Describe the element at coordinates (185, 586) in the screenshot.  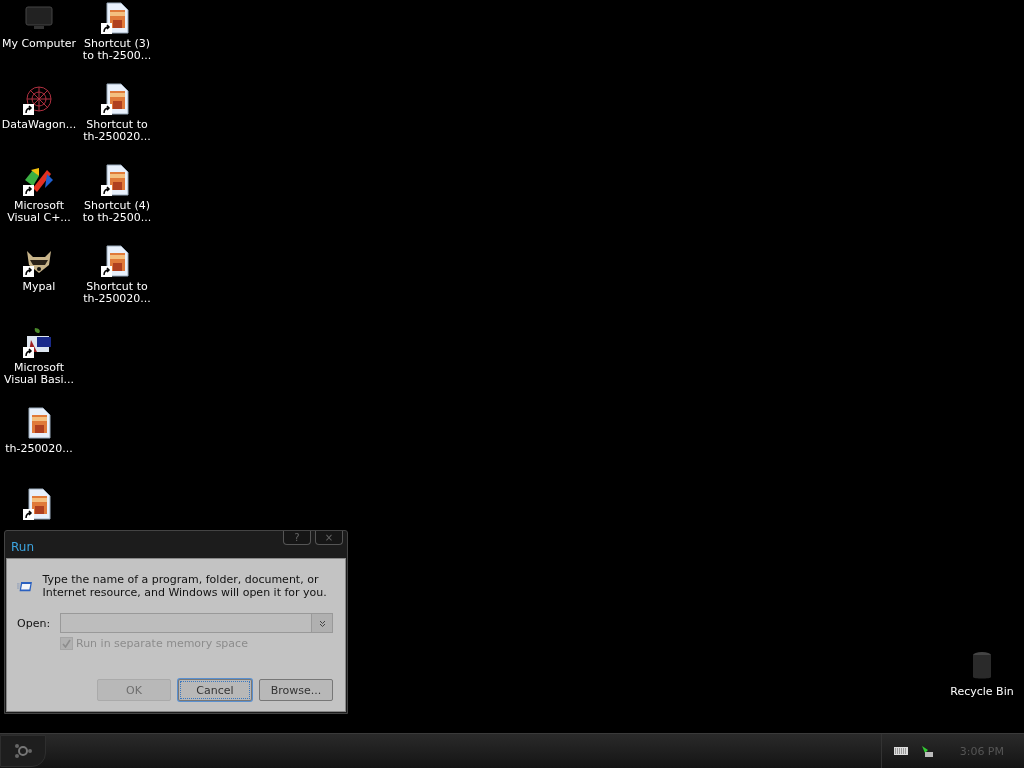
I see `instruction-text: Type the name of a program, folder, document, or Internet resource, and Windows will open it for you.` at that location.